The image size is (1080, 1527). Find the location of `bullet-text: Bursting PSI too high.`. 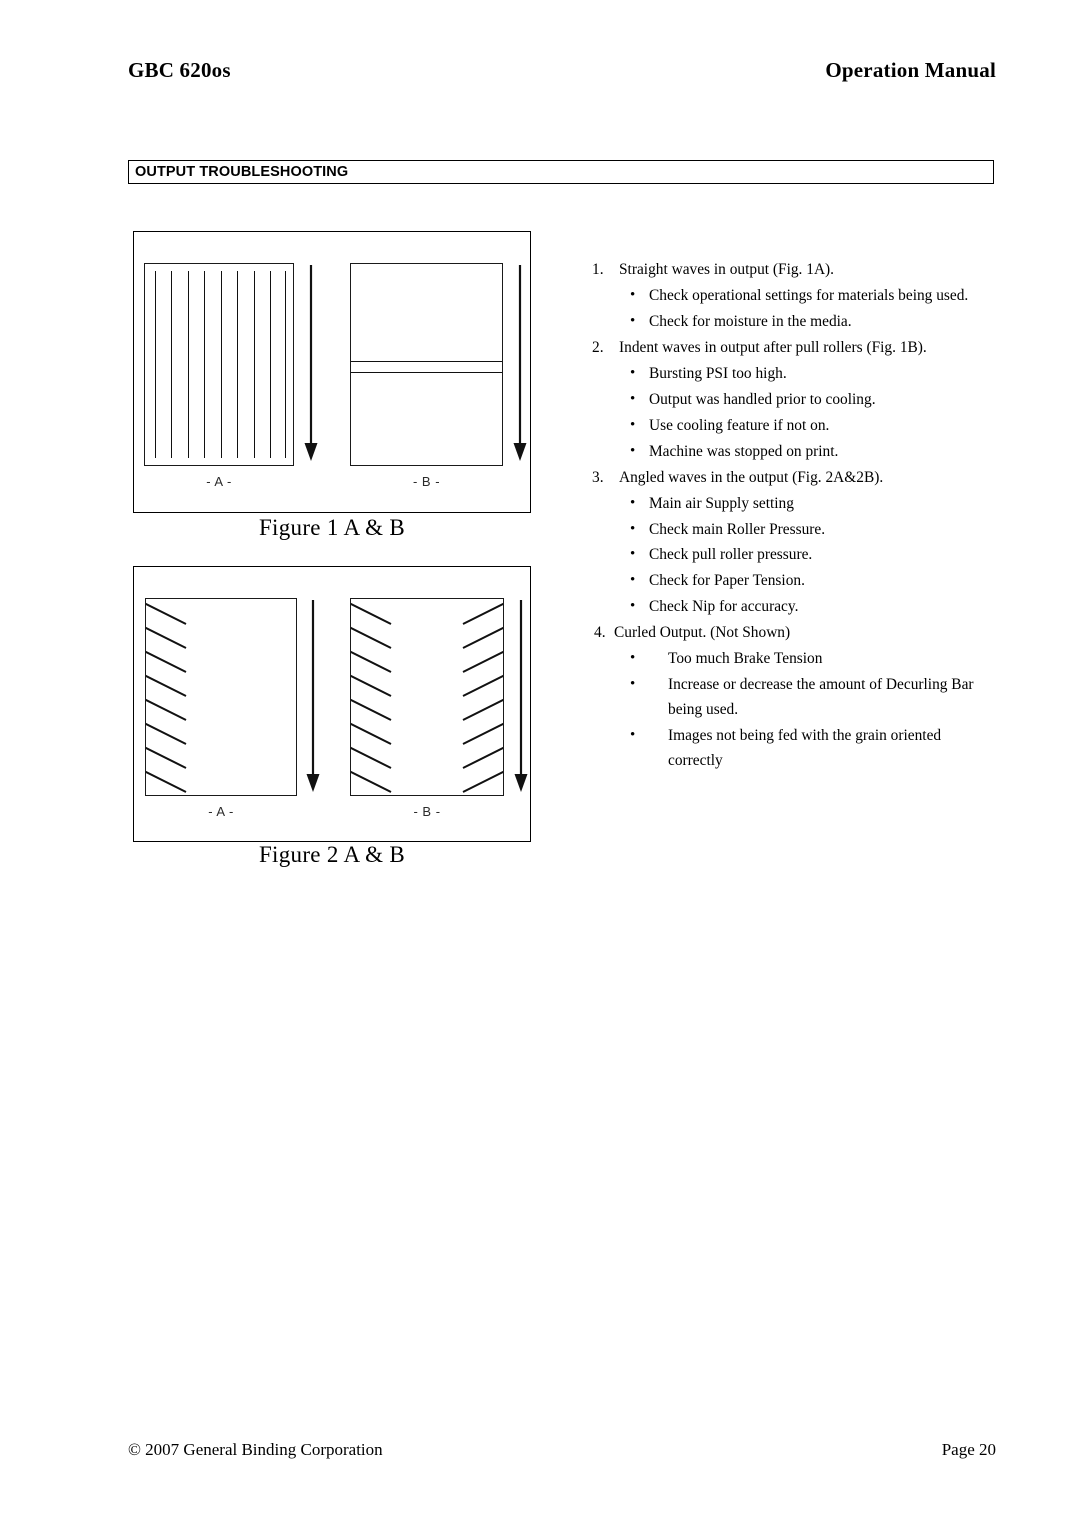

bullet-text: Bursting PSI too high. is located at coordinates (718, 373).